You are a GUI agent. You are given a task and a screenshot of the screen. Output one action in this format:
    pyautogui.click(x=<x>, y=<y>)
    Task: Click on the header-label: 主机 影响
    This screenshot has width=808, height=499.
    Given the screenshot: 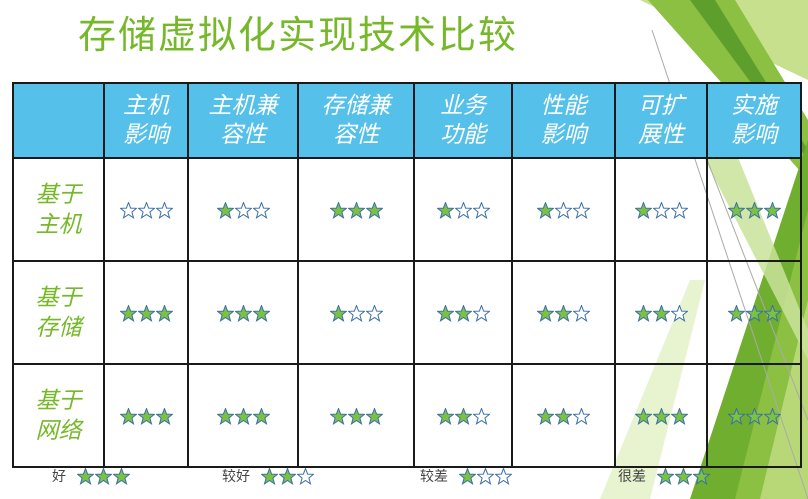 What is the action you would take?
    pyautogui.click(x=146, y=120)
    